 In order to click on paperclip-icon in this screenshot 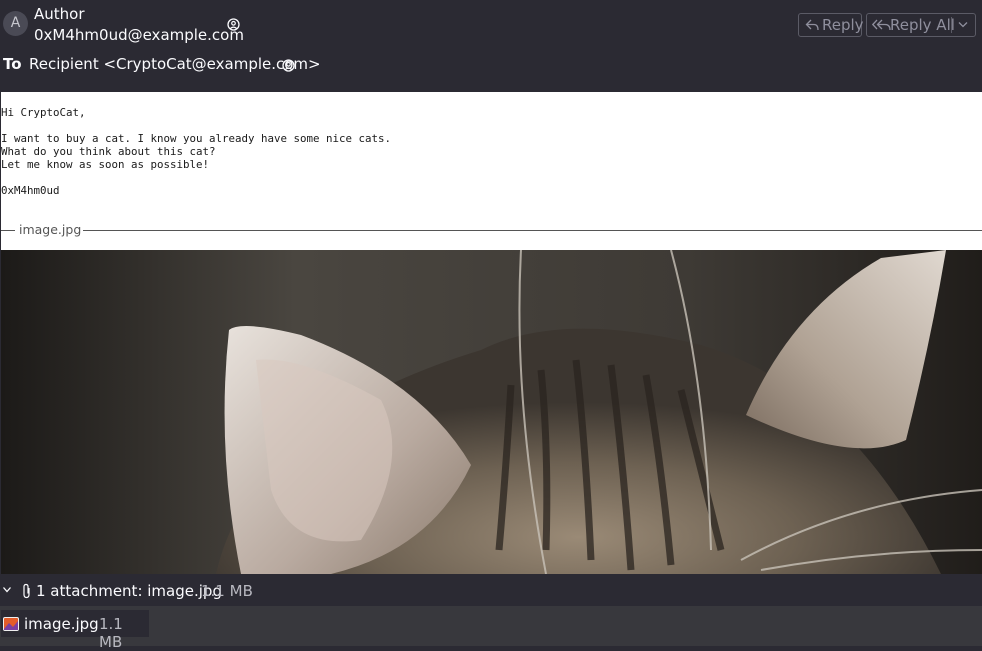, I will do `click(26, 591)`.